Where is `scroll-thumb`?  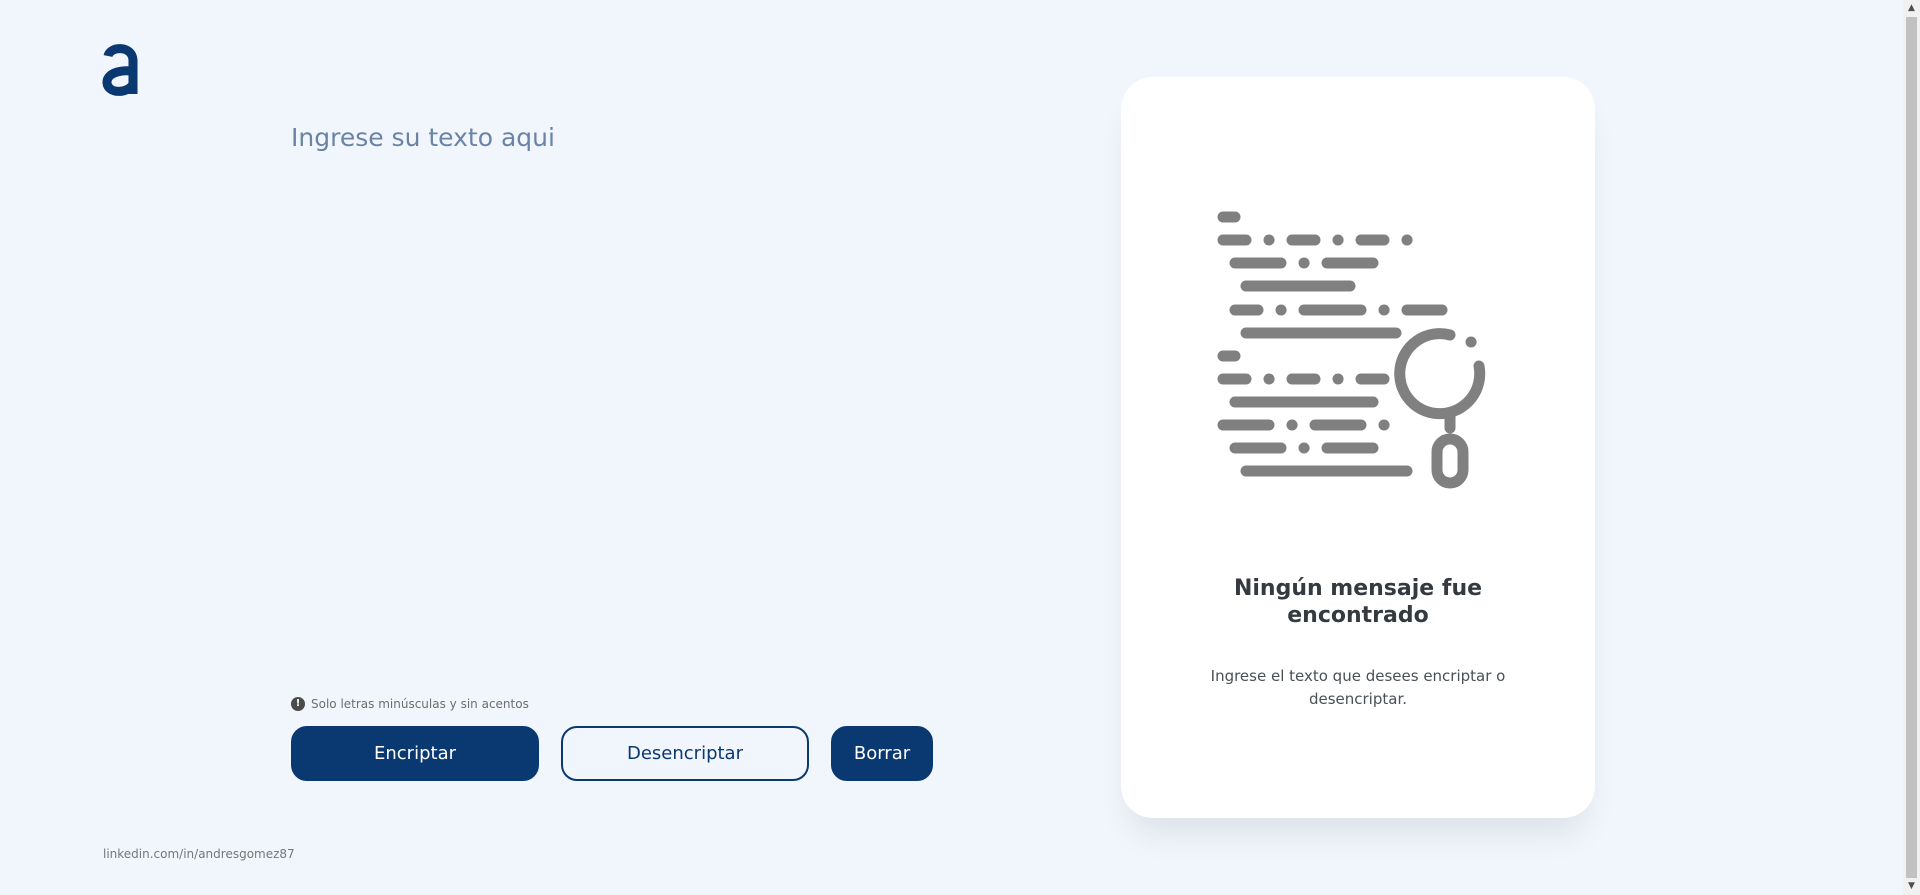
scroll-thumb is located at coordinates (1911, 447).